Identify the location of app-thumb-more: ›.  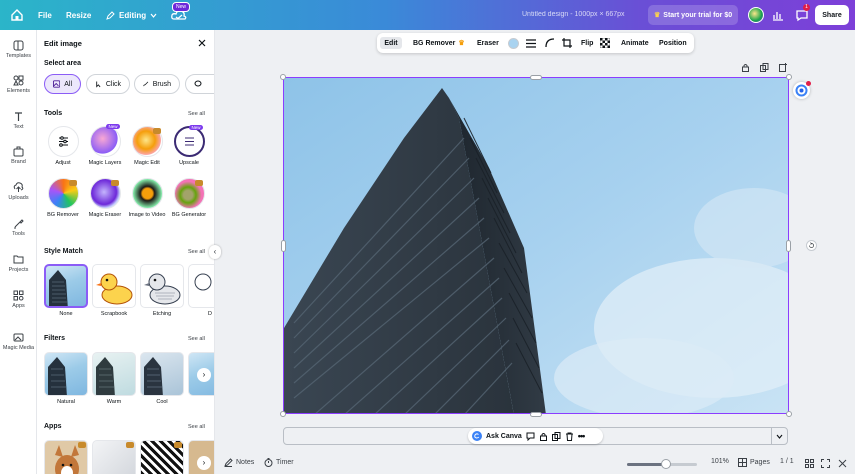
(201, 457).